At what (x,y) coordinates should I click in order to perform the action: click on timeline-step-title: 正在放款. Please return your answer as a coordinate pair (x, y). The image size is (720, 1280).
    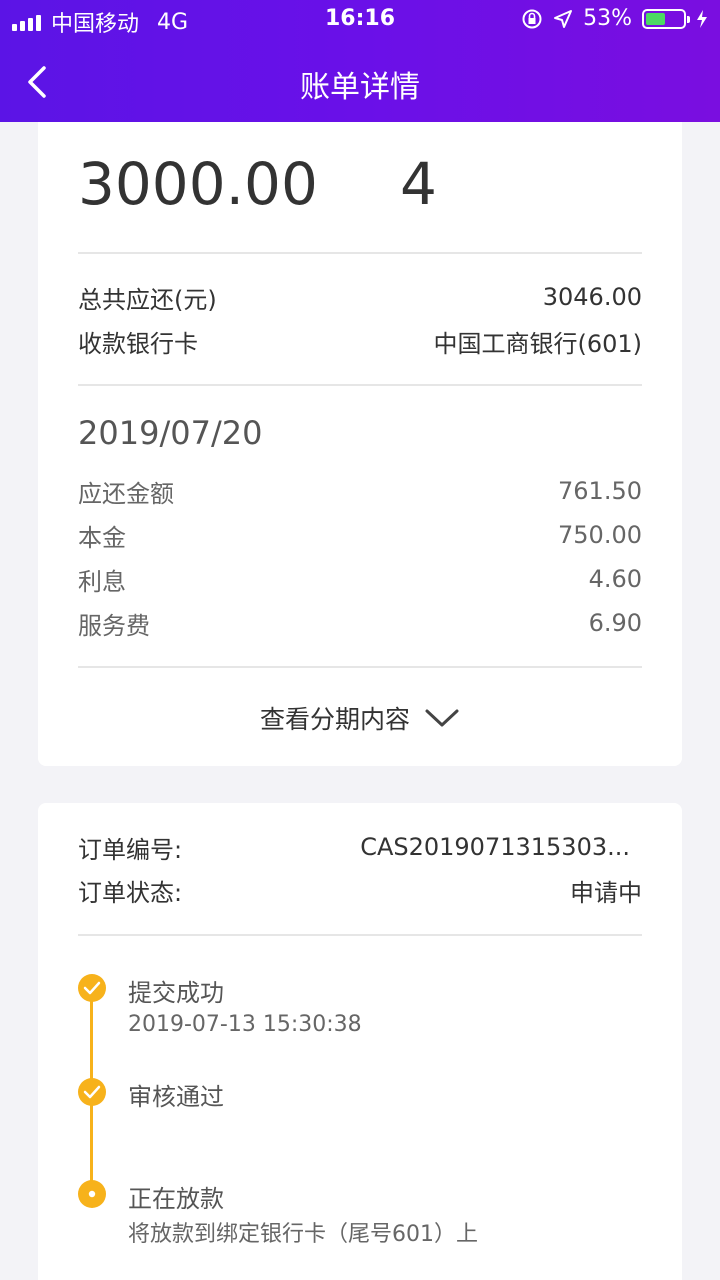
    Looking at the image, I should click on (176, 1199).